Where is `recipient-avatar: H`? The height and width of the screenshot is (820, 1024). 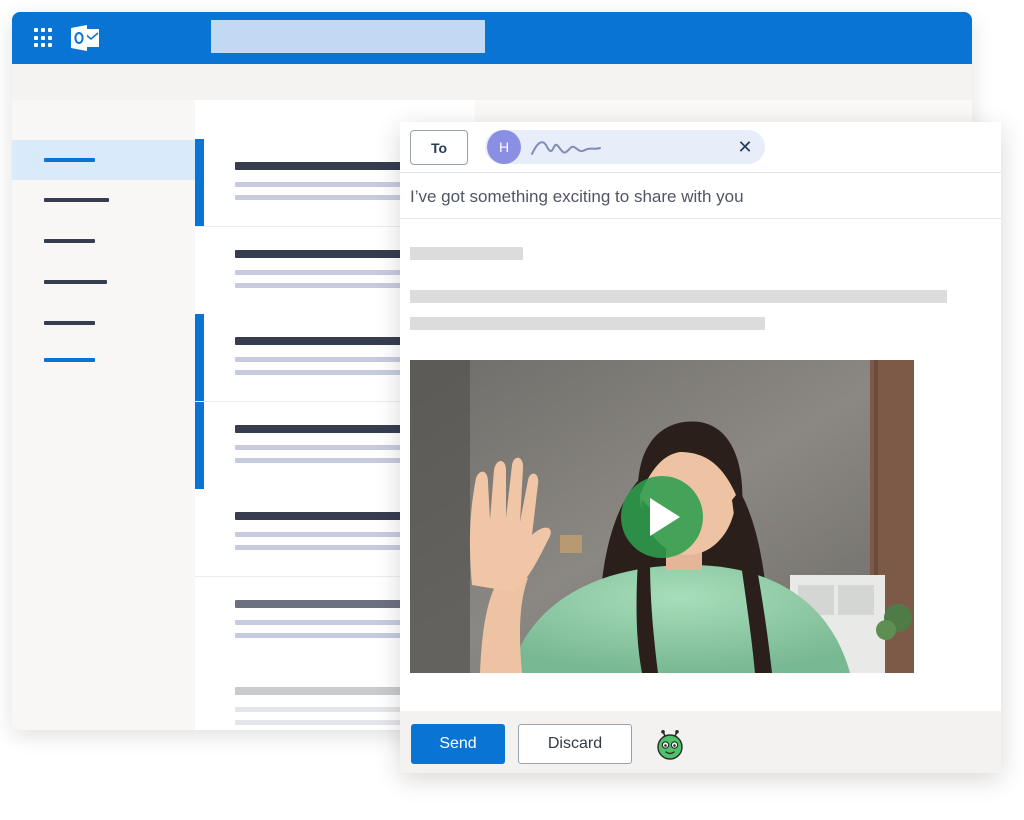 recipient-avatar: H is located at coordinates (504, 147).